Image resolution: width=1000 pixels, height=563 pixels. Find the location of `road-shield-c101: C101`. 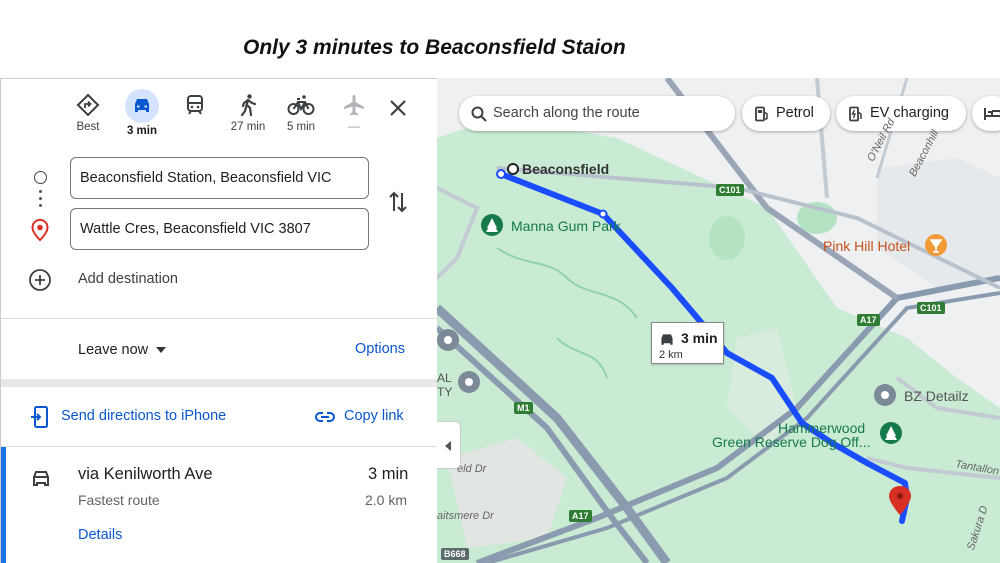

road-shield-c101: C101 is located at coordinates (730, 190).